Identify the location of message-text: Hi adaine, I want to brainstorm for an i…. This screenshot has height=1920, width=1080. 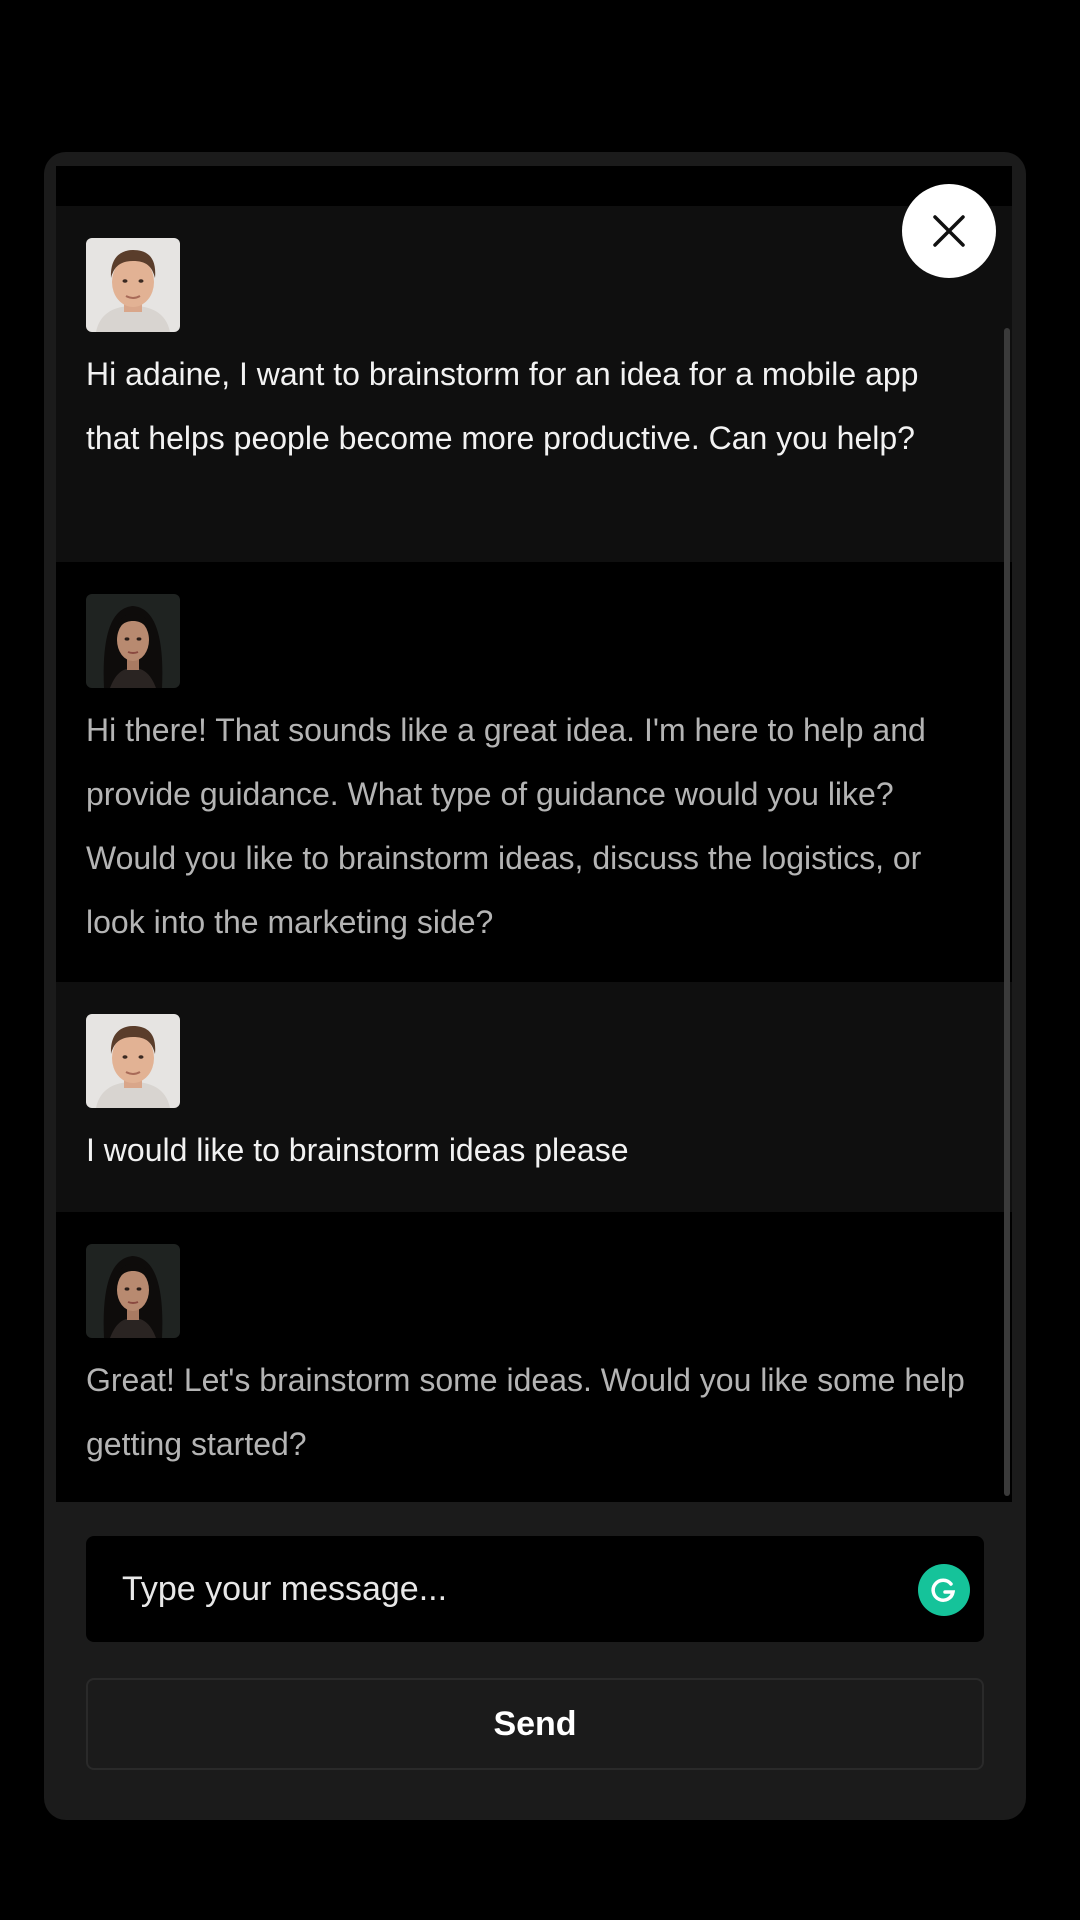
(502, 406).